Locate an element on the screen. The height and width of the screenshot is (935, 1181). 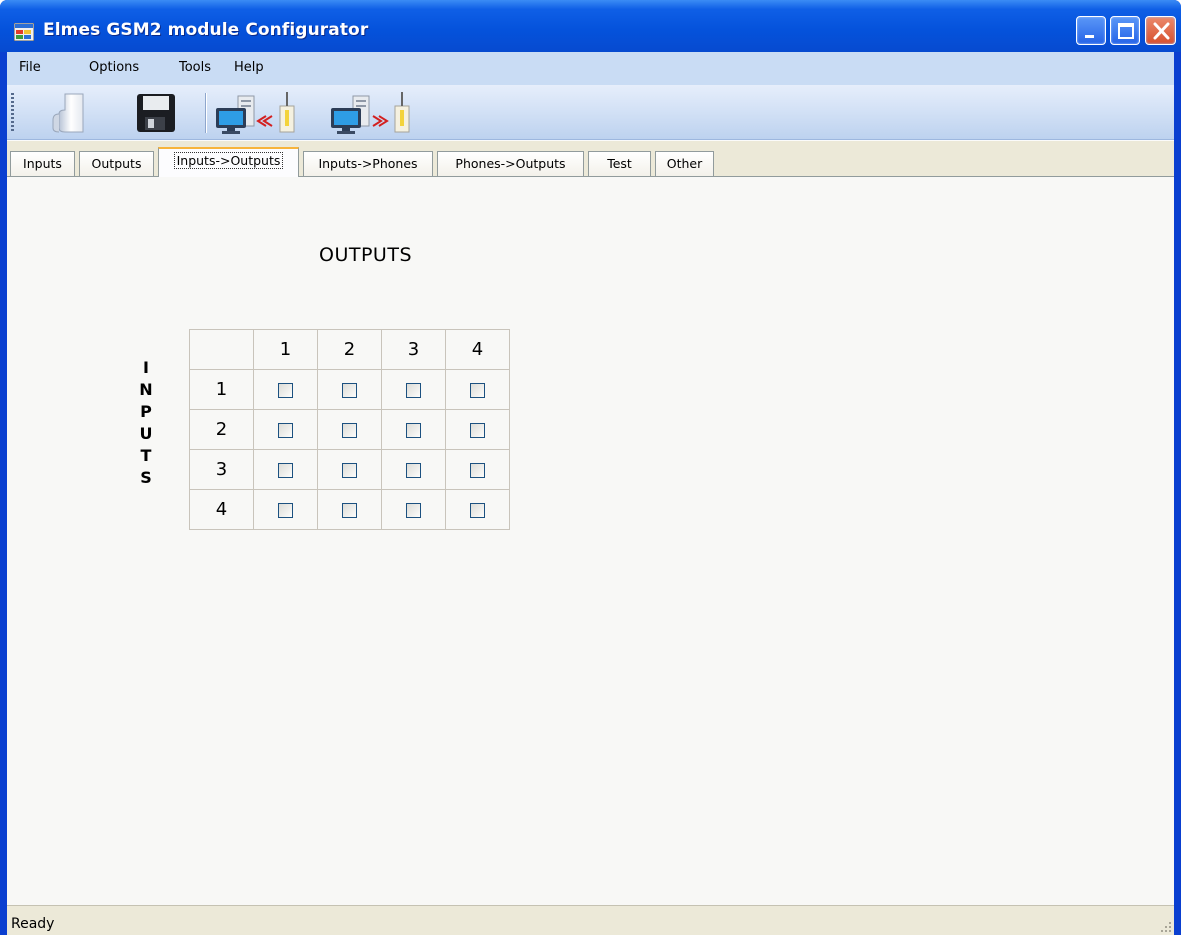
tab-label: Test is located at coordinates (619, 163).